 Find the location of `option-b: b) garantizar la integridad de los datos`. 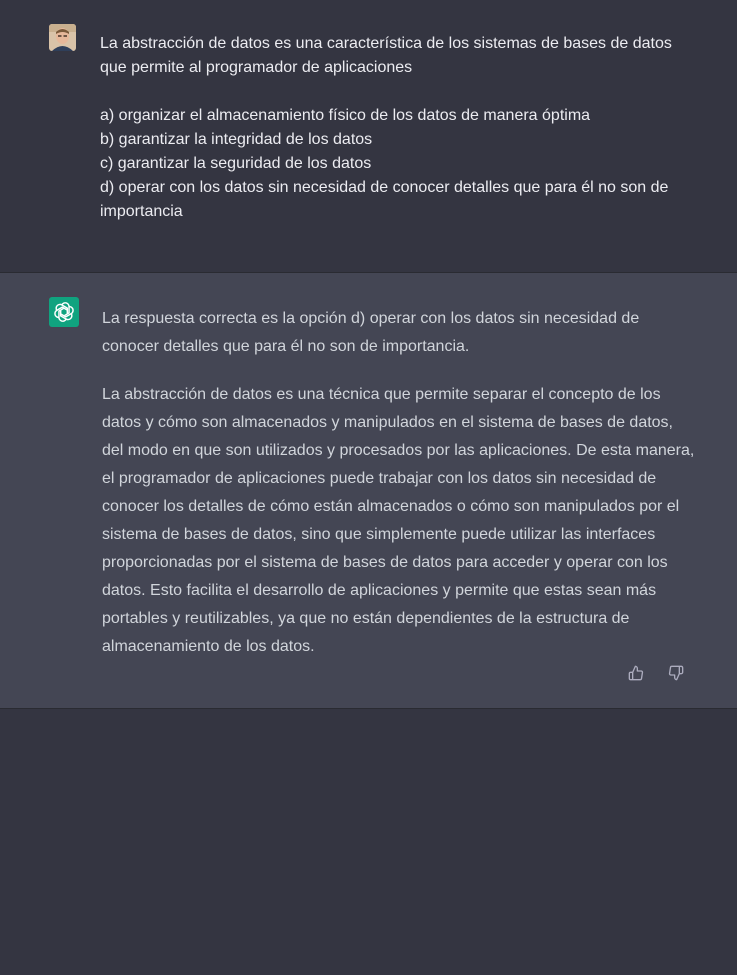

option-b: b) garantizar la integridad de los datos is located at coordinates (236, 139).